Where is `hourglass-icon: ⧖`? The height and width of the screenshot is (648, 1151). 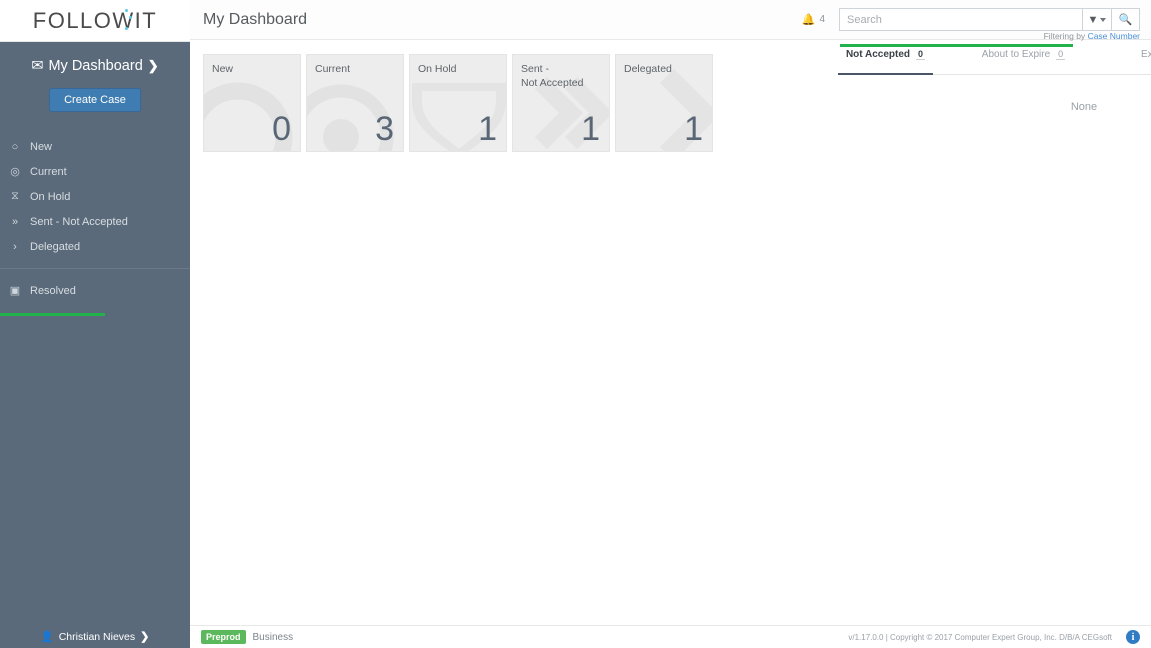
hourglass-icon: ⧖ is located at coordinates (15, 196).